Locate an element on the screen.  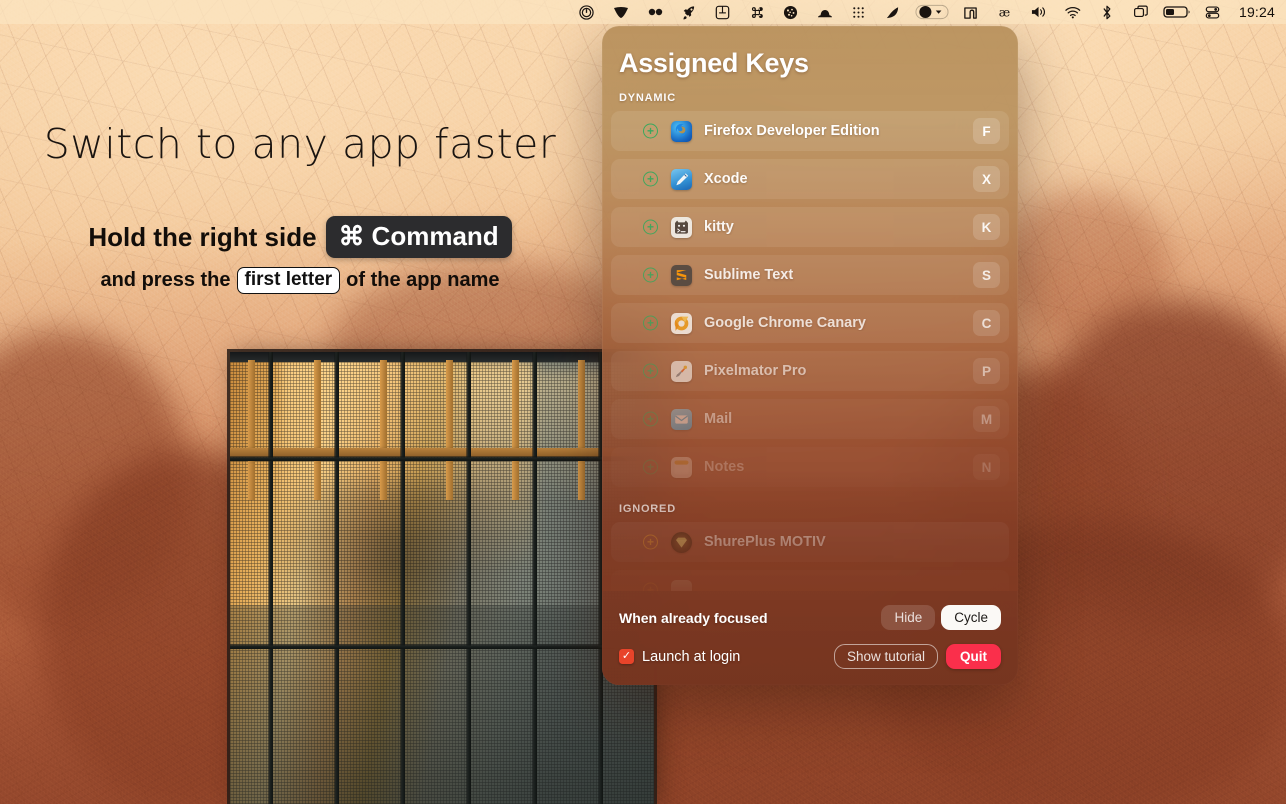
app-name: Sublime Text is located at coordinates (749, 275).